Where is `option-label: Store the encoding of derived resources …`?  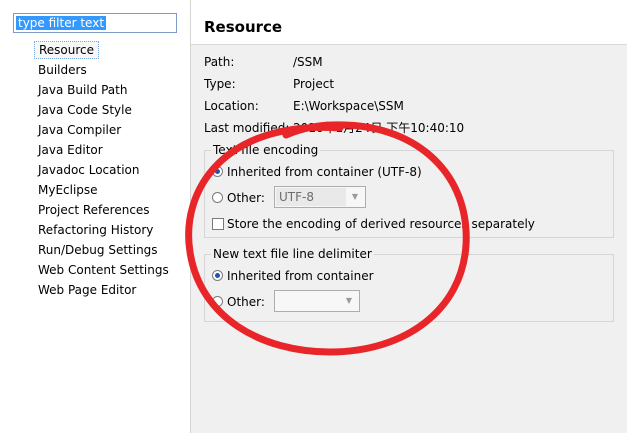 option-label: Store the encoding of derived resources … is located at coordinates (381, 224).